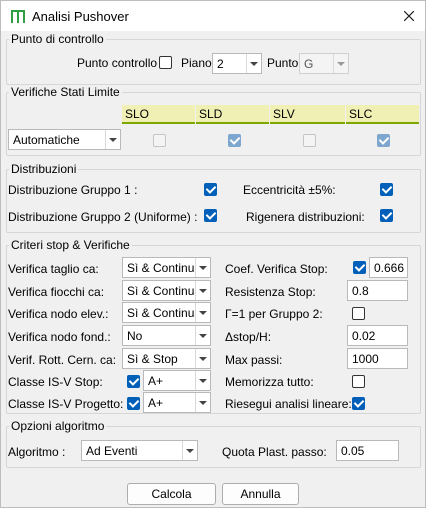 The image size is (426, 508). I want to click on piano-label: Piano, so click(196, 63).